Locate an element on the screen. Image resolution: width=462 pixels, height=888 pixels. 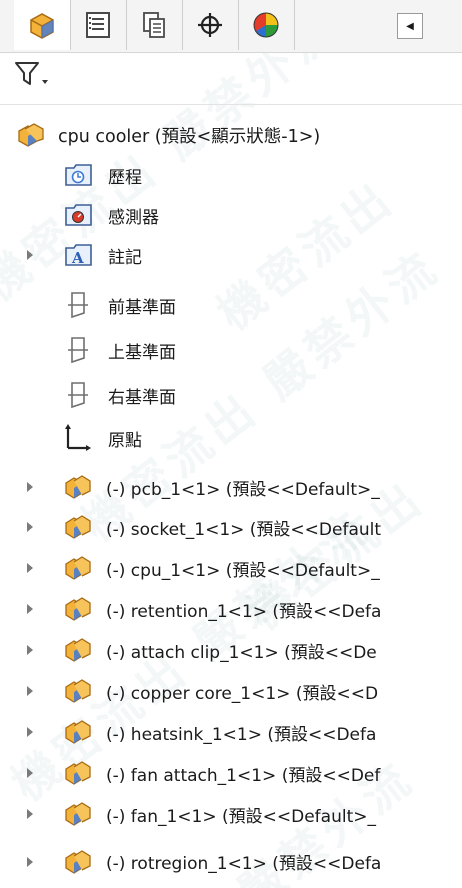
annotation-folder-icon: A is located at coordinates (78, 255).